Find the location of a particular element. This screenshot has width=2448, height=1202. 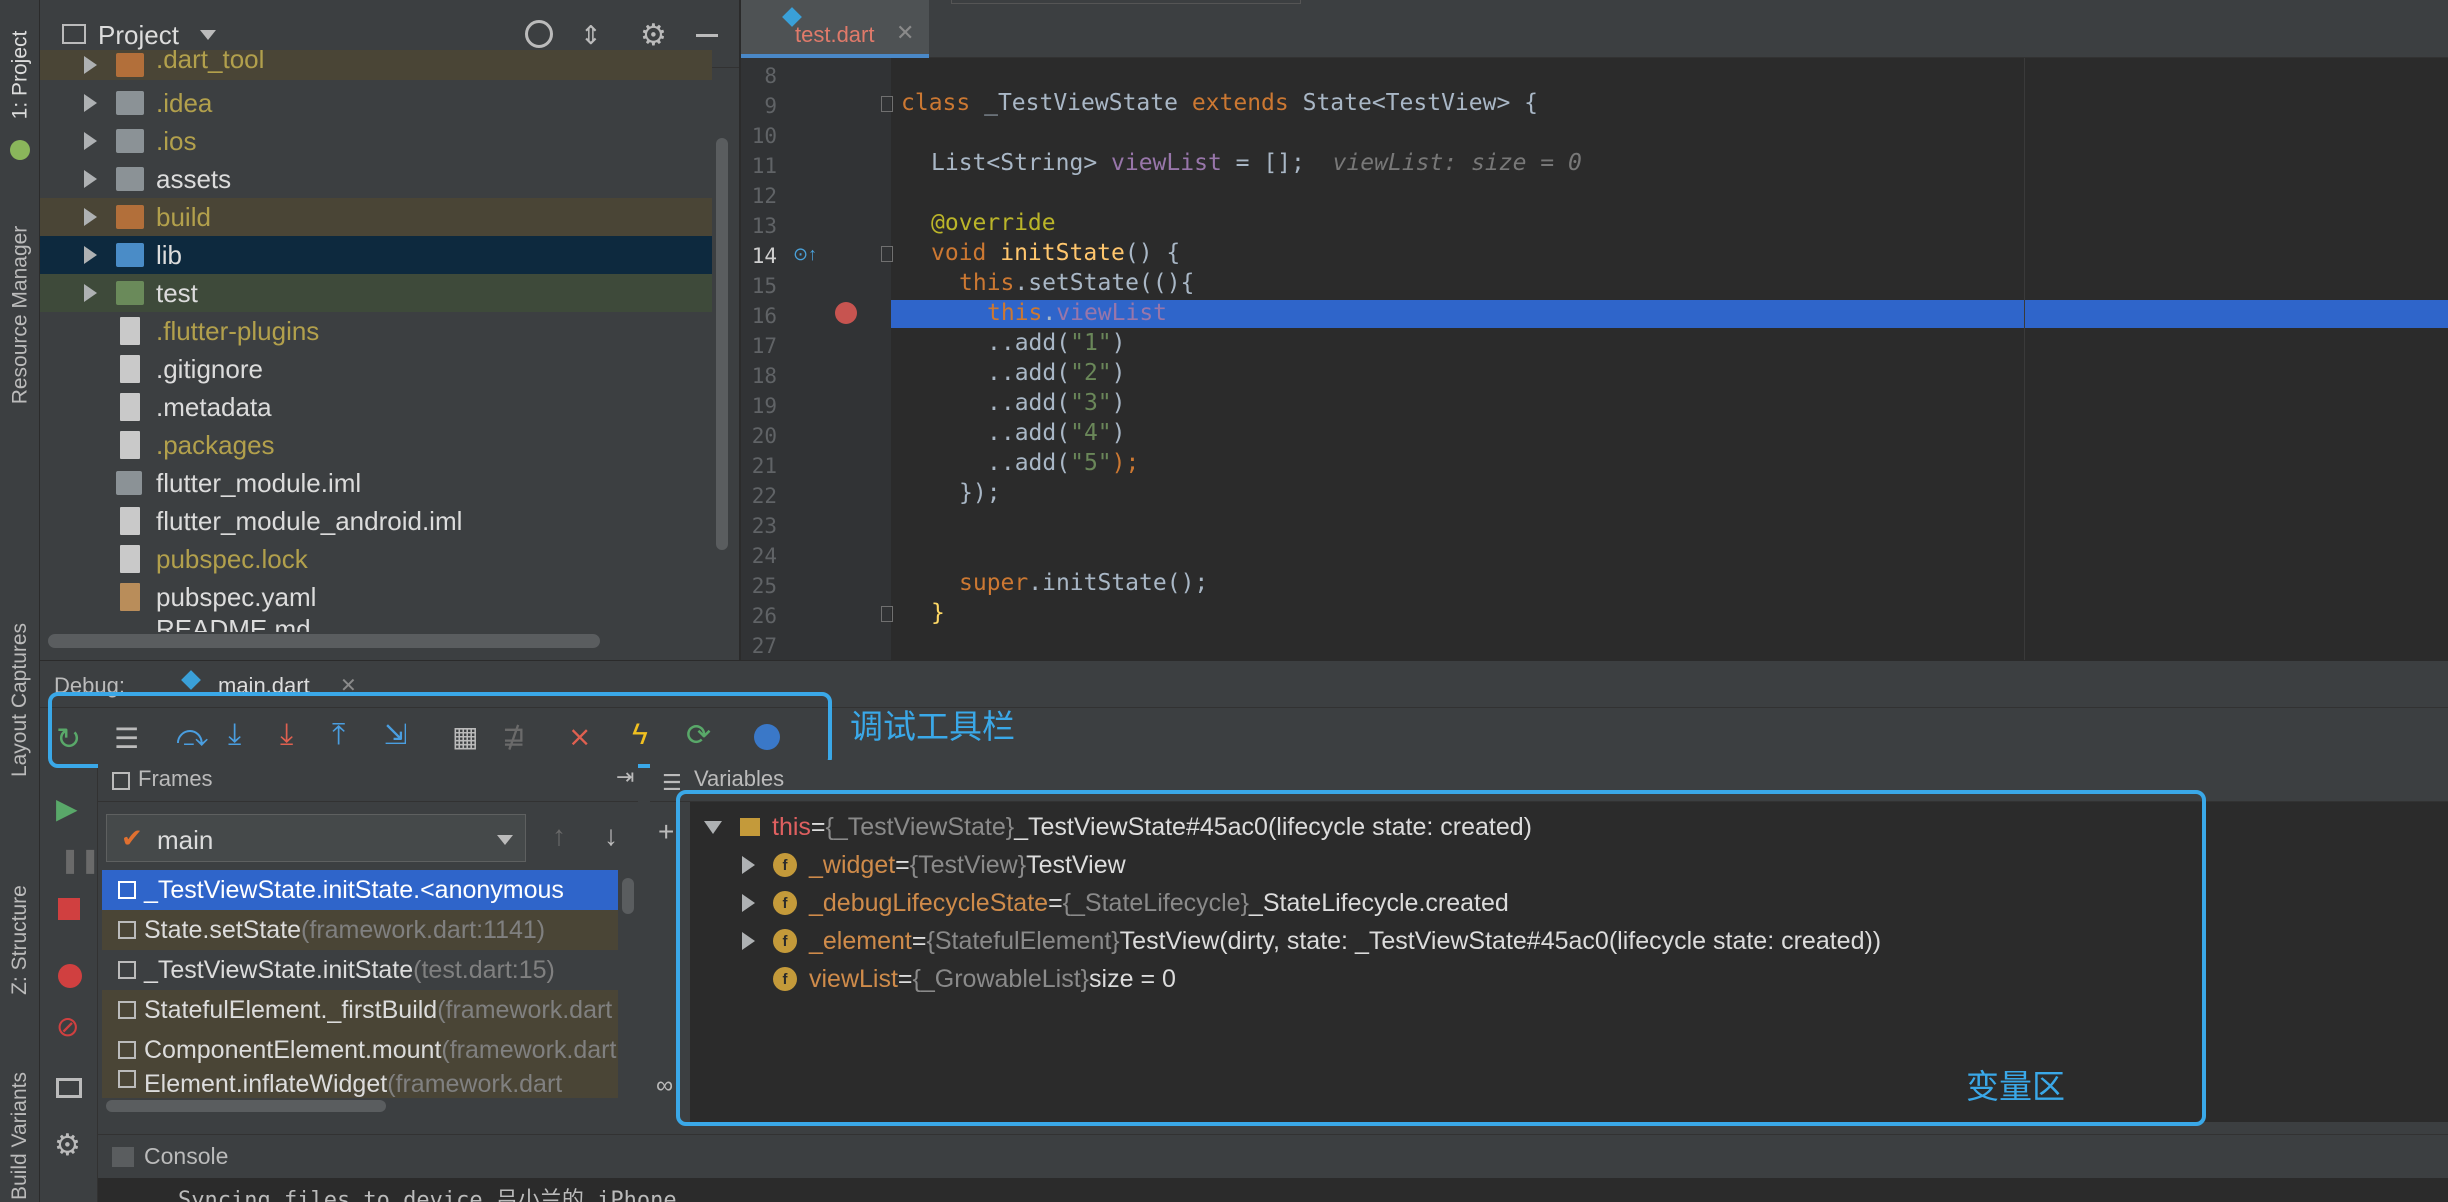

frame-method: ComponentElement.mount is located at coordinates (293, 1049).